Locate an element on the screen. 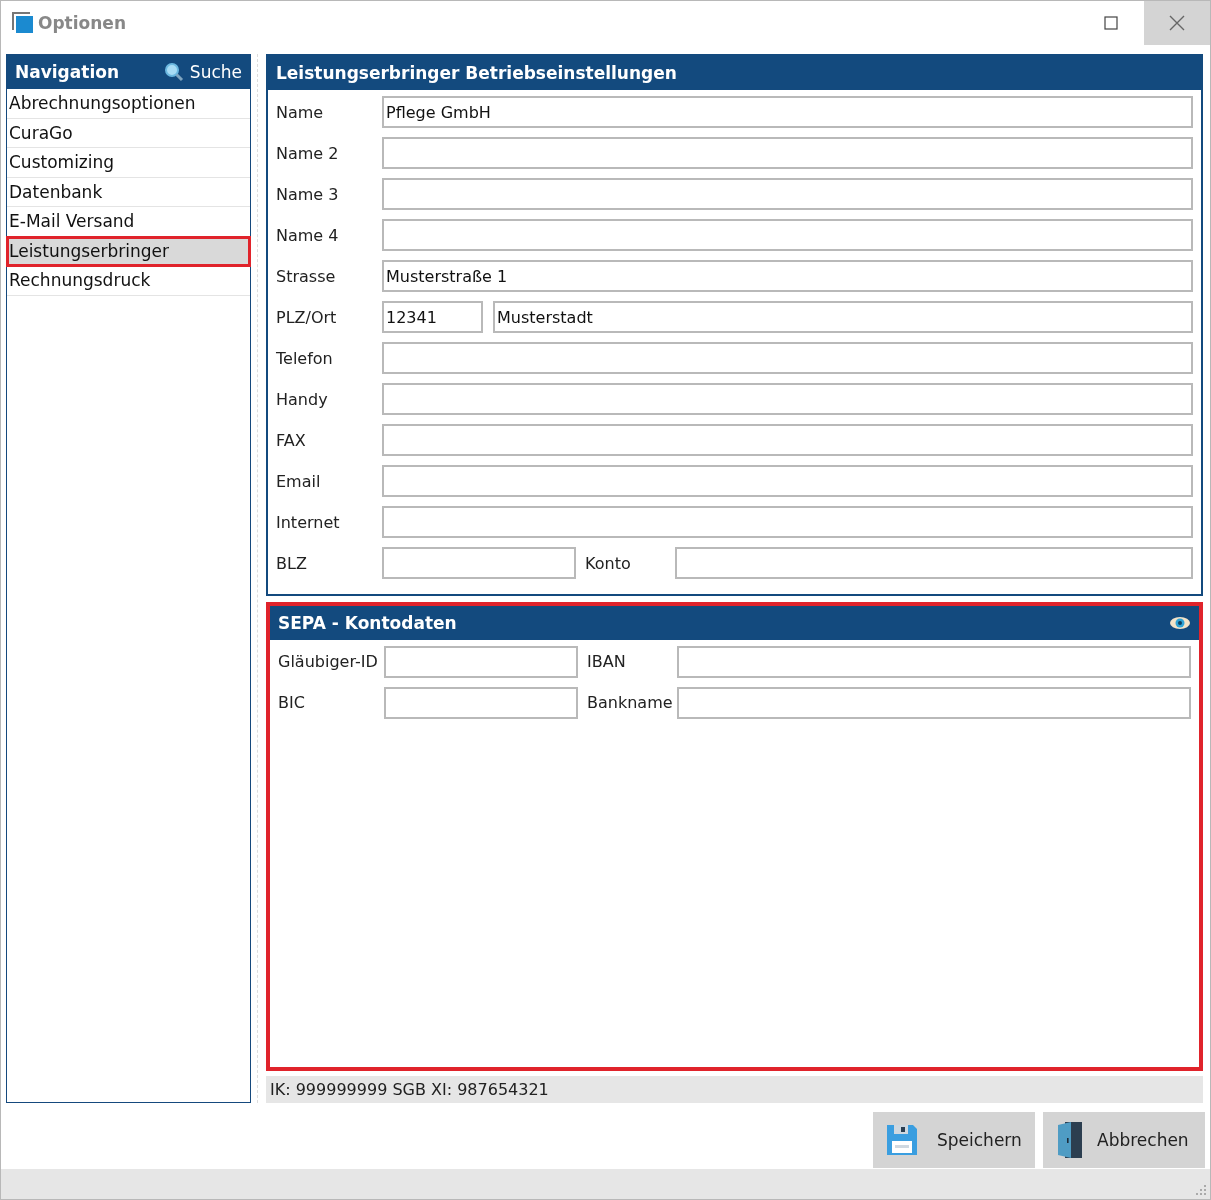  door-icon is located at coordinates (1070, 1140).